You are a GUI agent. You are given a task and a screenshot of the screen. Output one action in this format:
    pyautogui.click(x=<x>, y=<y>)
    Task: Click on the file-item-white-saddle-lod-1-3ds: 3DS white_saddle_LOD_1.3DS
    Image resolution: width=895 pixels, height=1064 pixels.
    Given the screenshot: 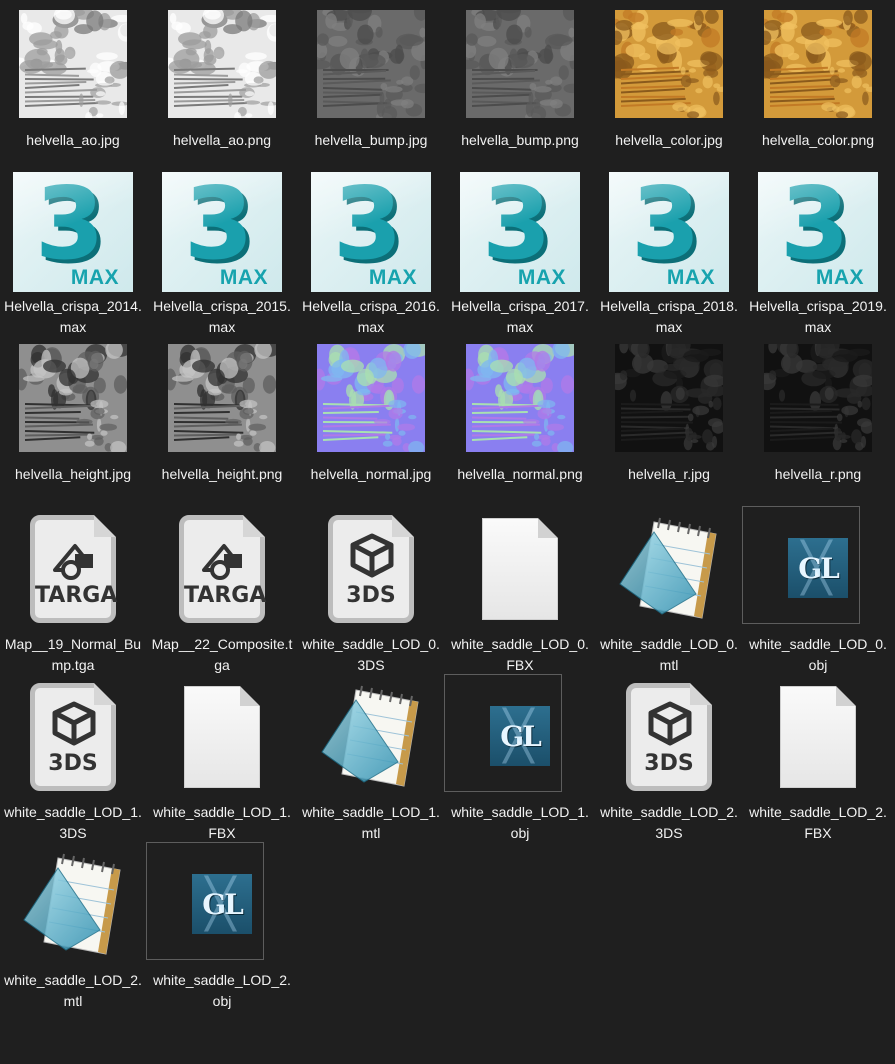 What is the action you would take?
    pyautogui.click(x=73, y=759)
    